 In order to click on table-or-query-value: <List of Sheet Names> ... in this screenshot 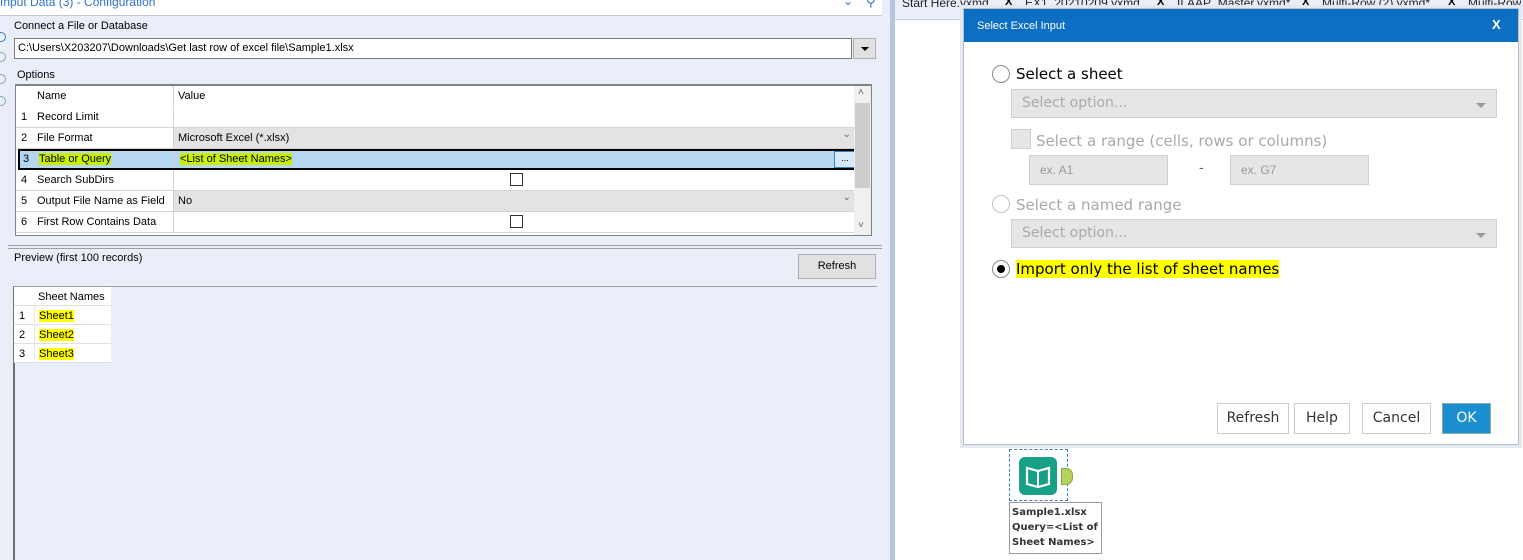, I will do `click(516, 159)`.